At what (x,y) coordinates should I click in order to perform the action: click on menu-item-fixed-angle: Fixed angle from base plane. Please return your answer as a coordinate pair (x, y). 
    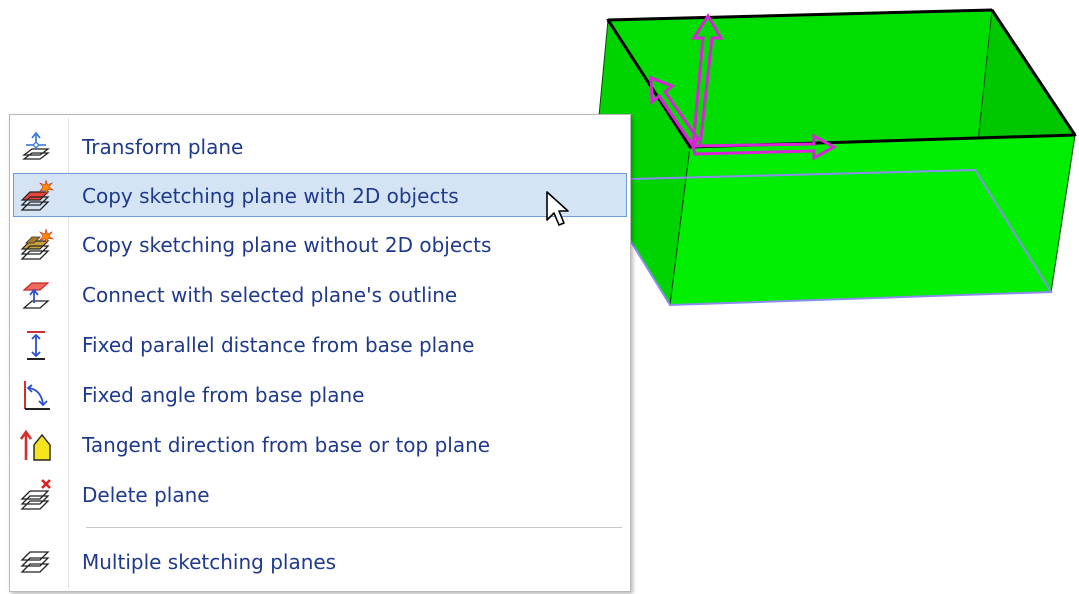
    Looking at the image, I should click on (320, 394).